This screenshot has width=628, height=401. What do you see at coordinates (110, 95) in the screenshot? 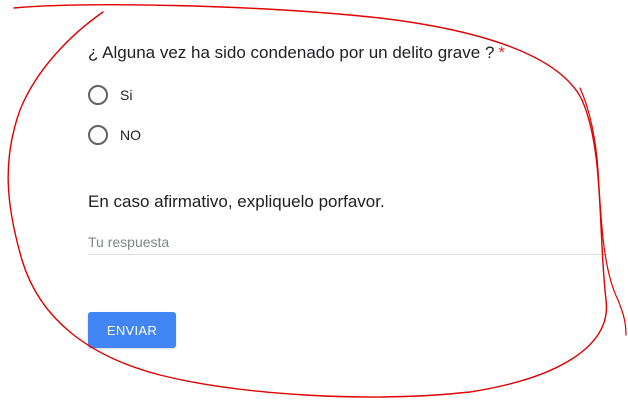
I see `radio-option-si: Si` at bounding box center [110, 95].